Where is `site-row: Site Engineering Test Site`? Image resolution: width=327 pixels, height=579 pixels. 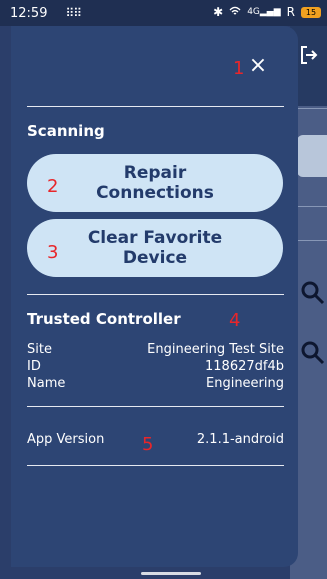
site-row: Site Engineering Test Site is located at coordinates (155, 349).